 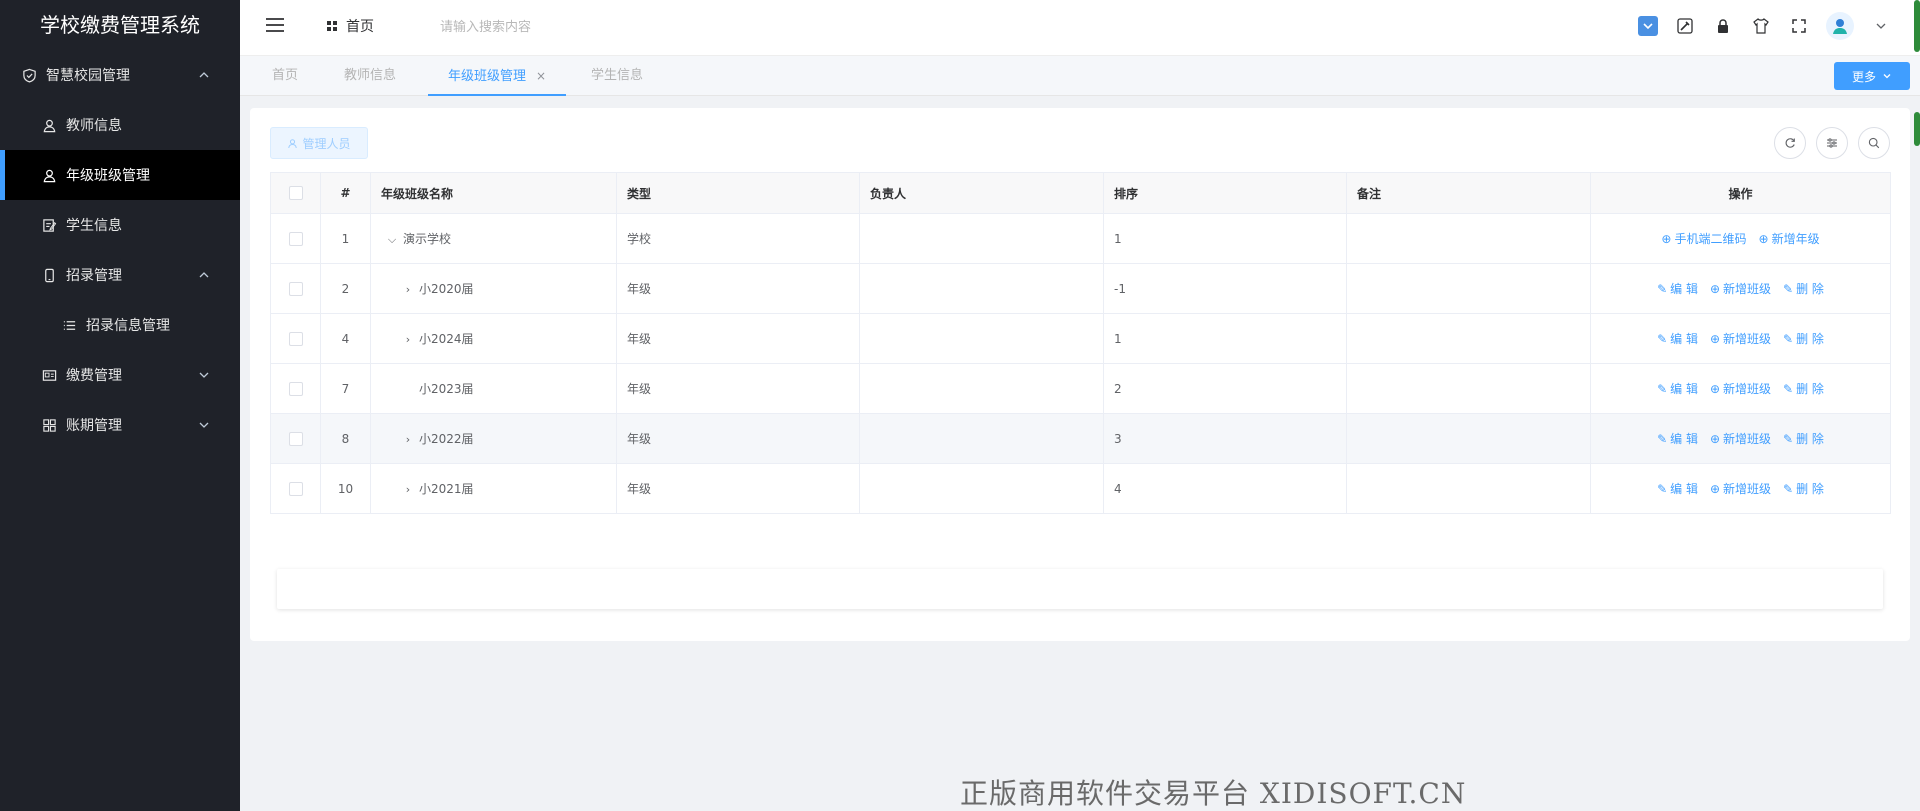 I want to click on header-home-link: 首页, so click(x=350, y=26).